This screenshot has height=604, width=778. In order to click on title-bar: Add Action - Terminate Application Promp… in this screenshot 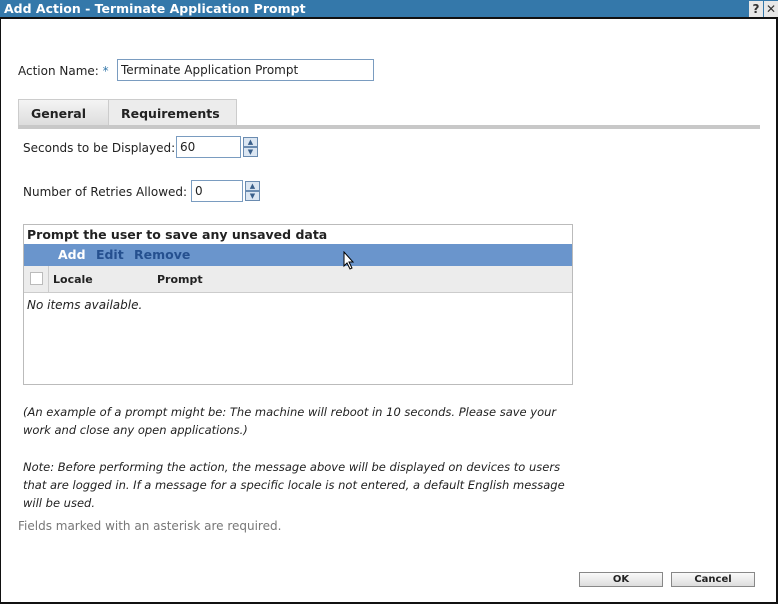, I will do `click(389, 9)`.